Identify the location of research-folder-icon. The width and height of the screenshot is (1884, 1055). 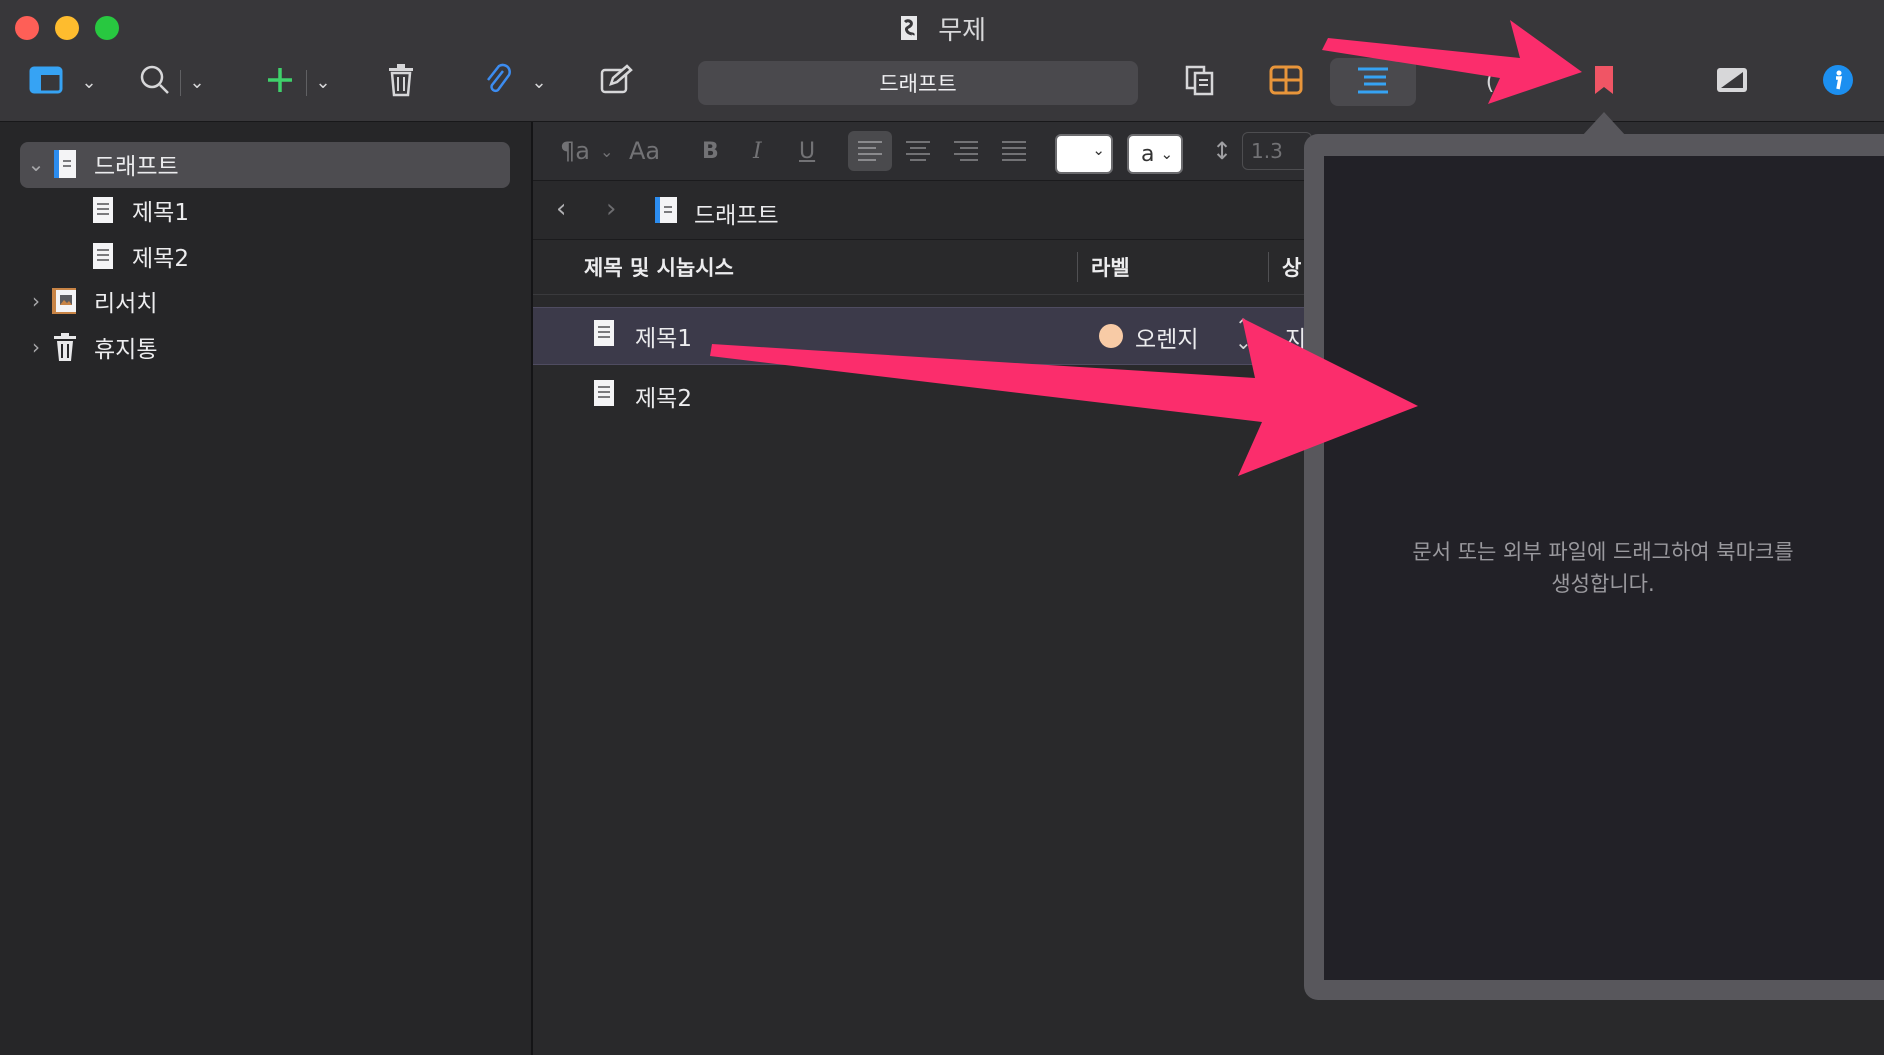
(65, 301).